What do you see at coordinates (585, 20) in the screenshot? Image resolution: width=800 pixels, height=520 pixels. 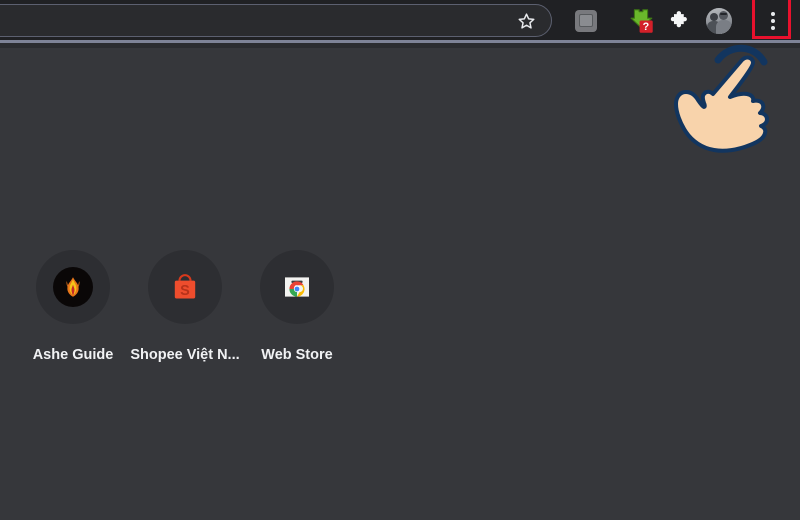 I see `disabled-extension-icon` at bounding box center [585, 20].